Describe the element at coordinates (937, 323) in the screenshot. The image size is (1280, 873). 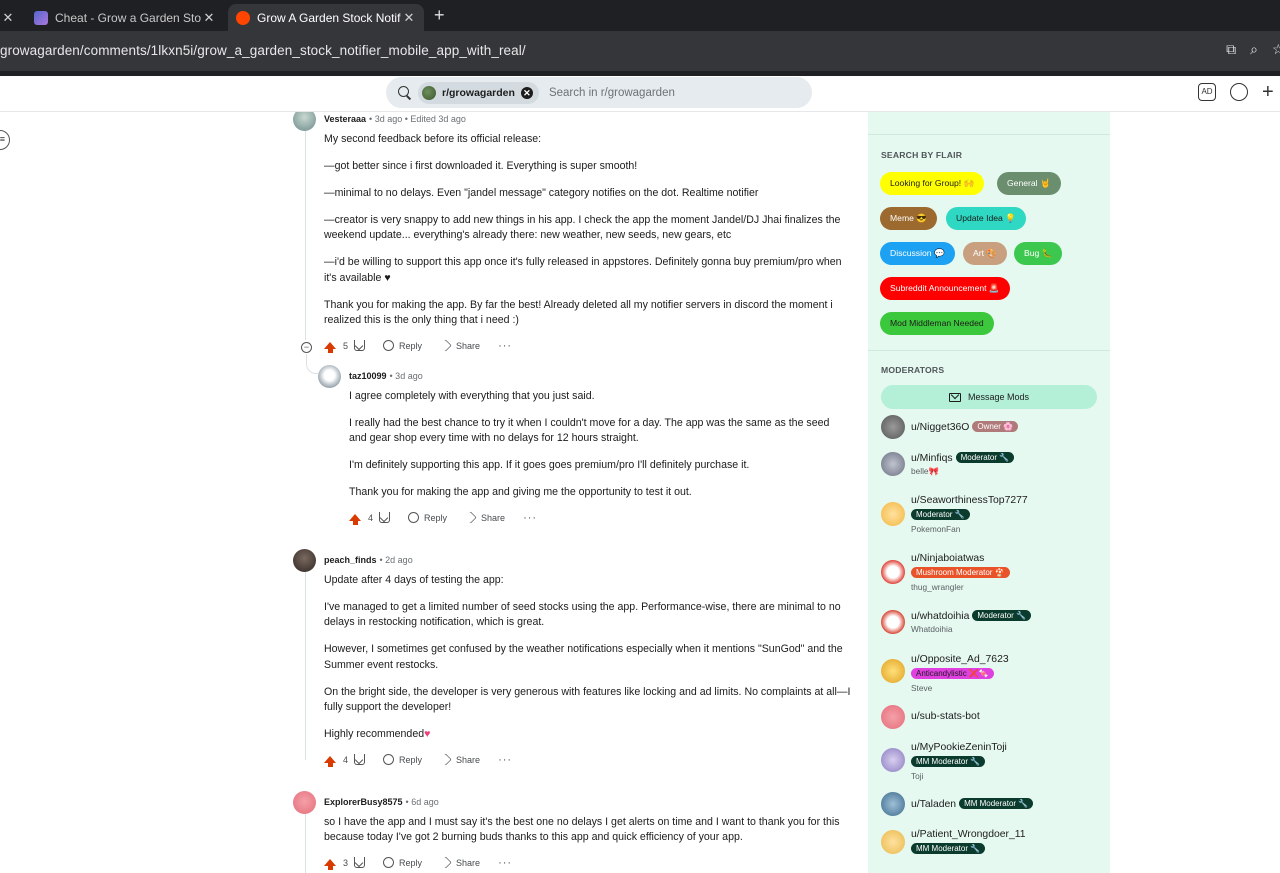
I see `flair-mod-middleman-needed: Mod Middleman Needed` at that location.